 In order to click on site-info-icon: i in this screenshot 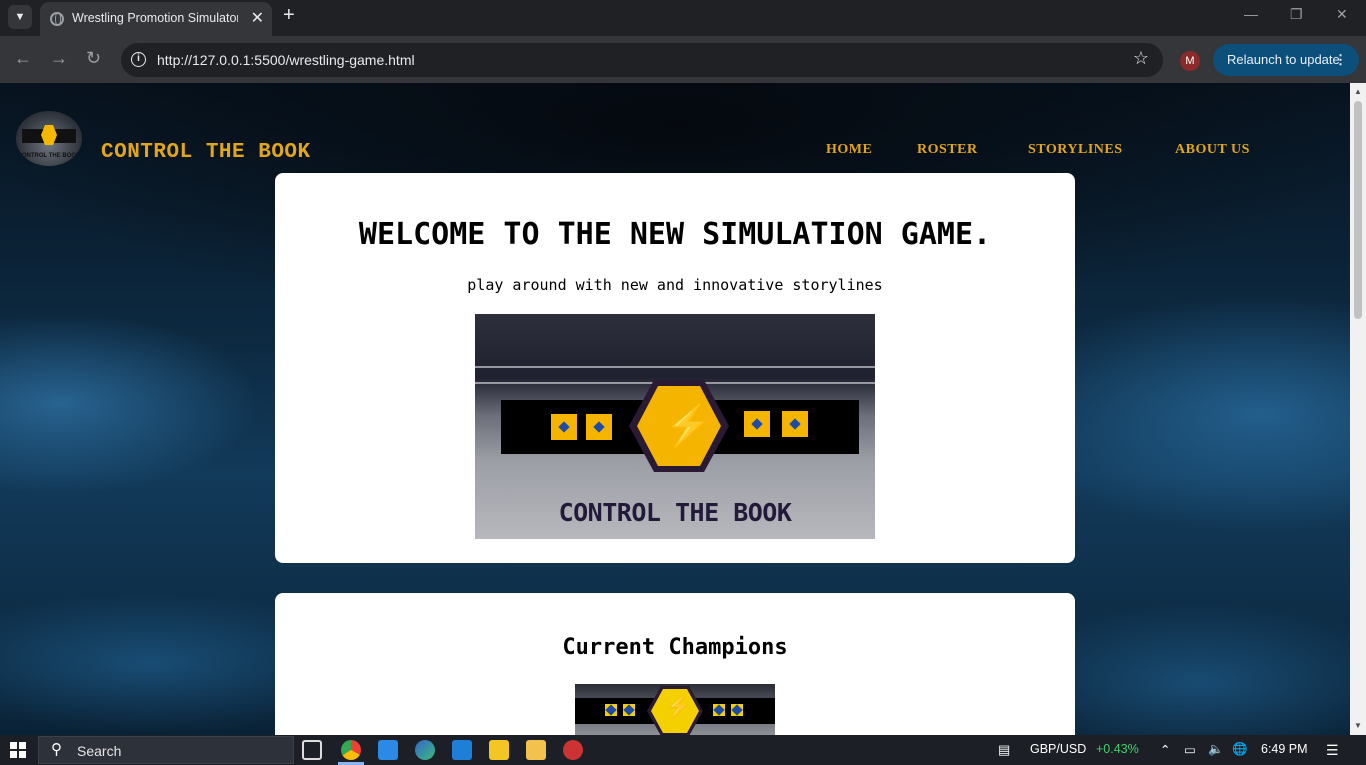, I will do `click(138, 59)`.